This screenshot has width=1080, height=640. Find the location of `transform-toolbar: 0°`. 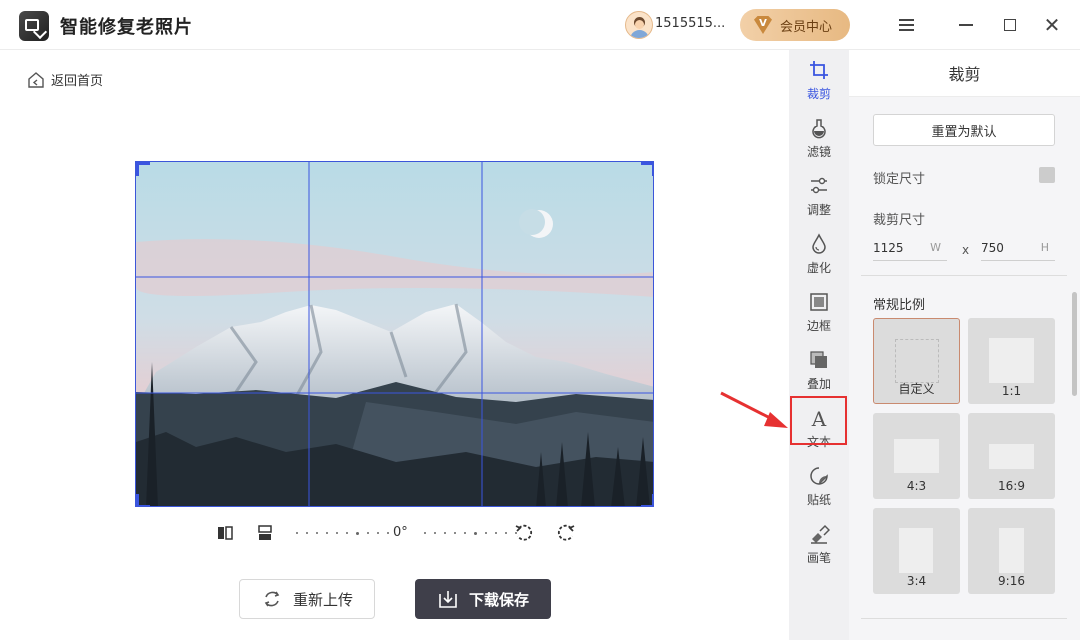

transform-toolbar: 0° is located at coordinates (400, 533).